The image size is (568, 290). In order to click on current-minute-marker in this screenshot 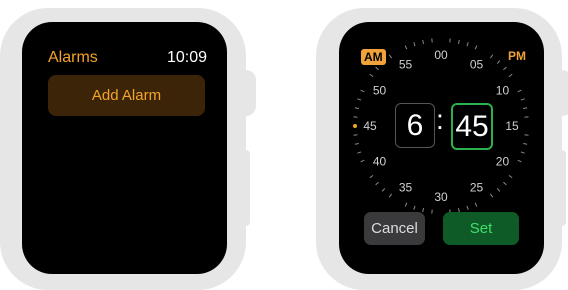, I will do `click(355, 126)`.